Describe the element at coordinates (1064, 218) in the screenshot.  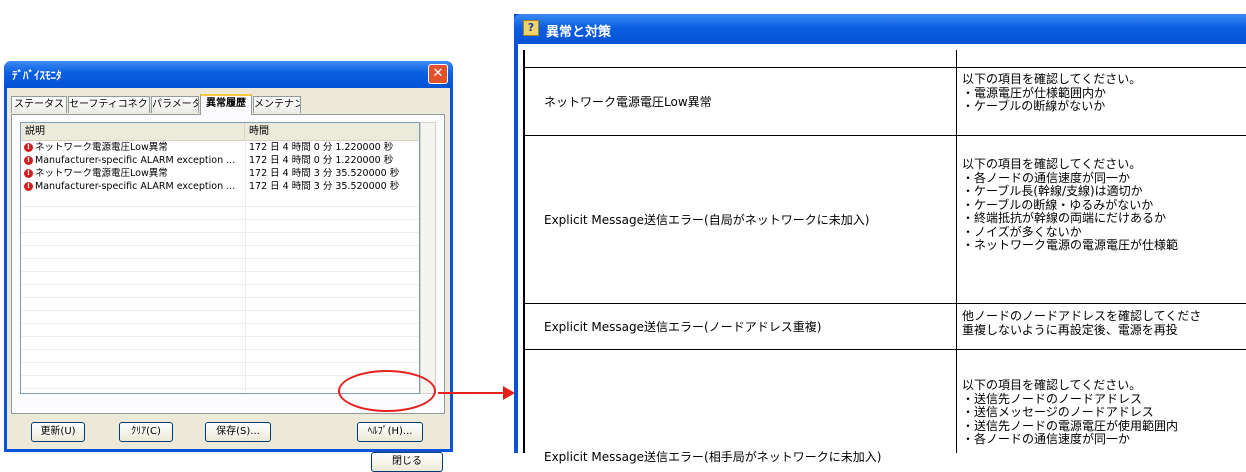
I see `check-line: ・終端抵抗が幹線の両端にだけあるか` at that location.